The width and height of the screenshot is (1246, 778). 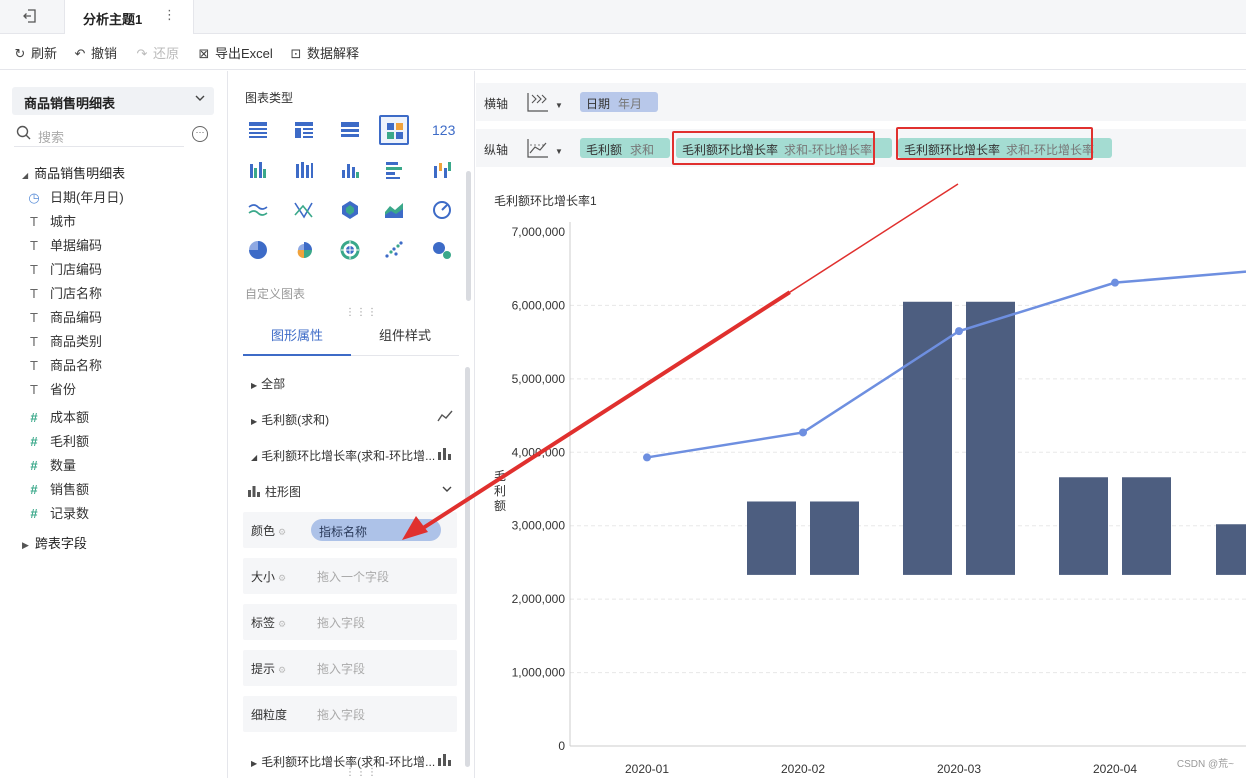 What do you see at coordinates (297, 337) in the screenshot?
I see `tab-graphic-properties: 图形属性` at bounding box center [297, 337].